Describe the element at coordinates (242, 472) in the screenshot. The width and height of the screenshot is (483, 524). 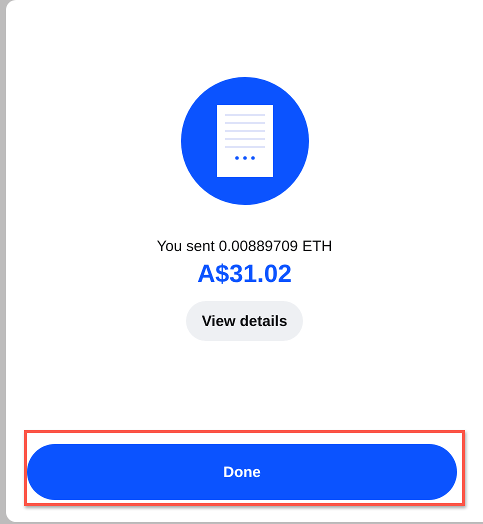
I see `done-button: Done` at that location.